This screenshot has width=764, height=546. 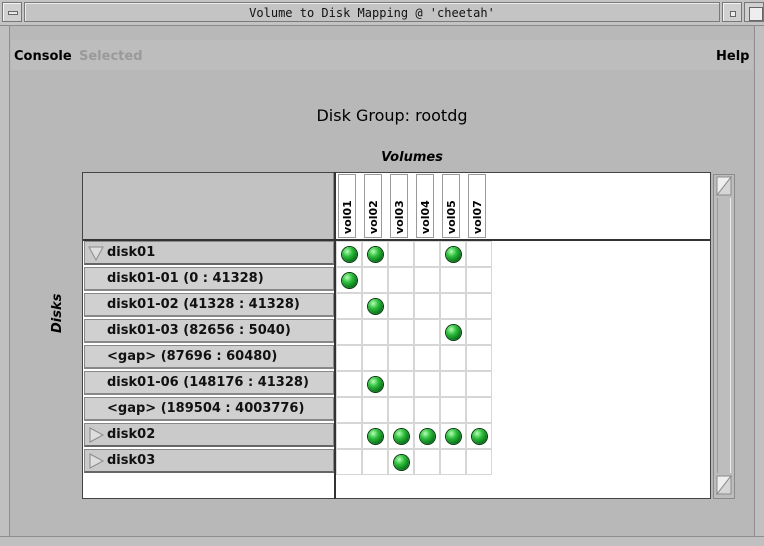 I want to click on maximize-button, so click(x=754, y=12).